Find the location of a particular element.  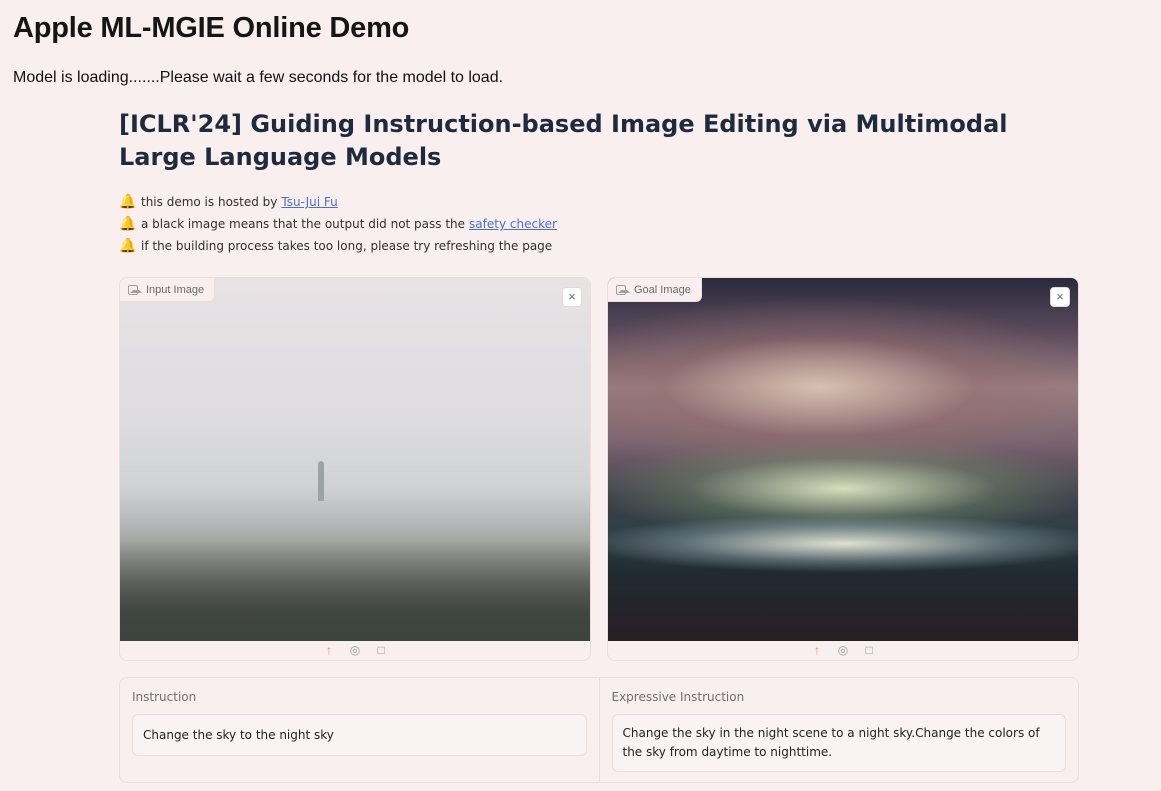

city-lights is located at coordinates (843, 548).